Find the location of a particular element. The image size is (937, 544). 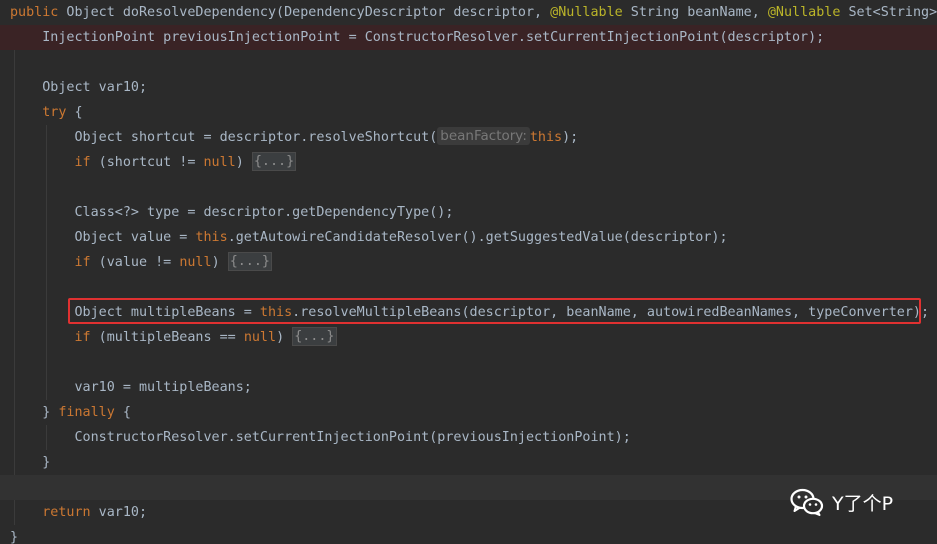

code-line-5: try { is located at coordinates (468, 112).